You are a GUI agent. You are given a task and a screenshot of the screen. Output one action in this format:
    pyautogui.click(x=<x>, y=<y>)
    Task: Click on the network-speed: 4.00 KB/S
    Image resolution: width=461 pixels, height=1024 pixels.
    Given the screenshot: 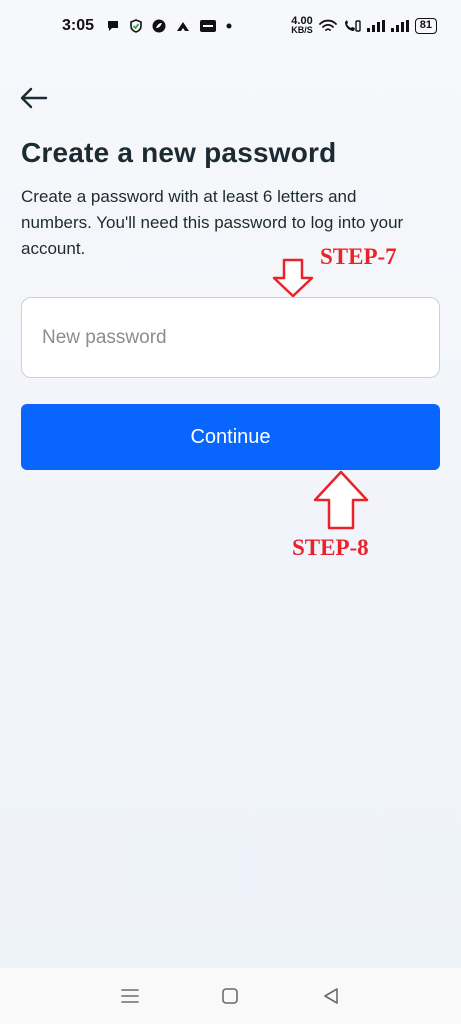 What is the action you would take?
    pyautogui.click(x=302, y=25)
    